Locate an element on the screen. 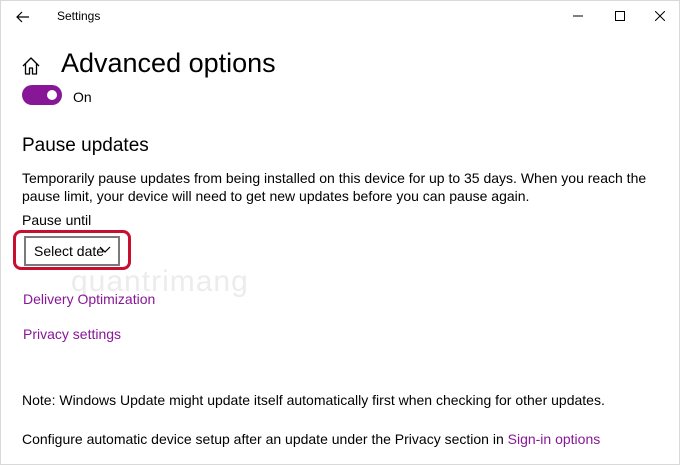  close-button is located at coordinates (658, 16).